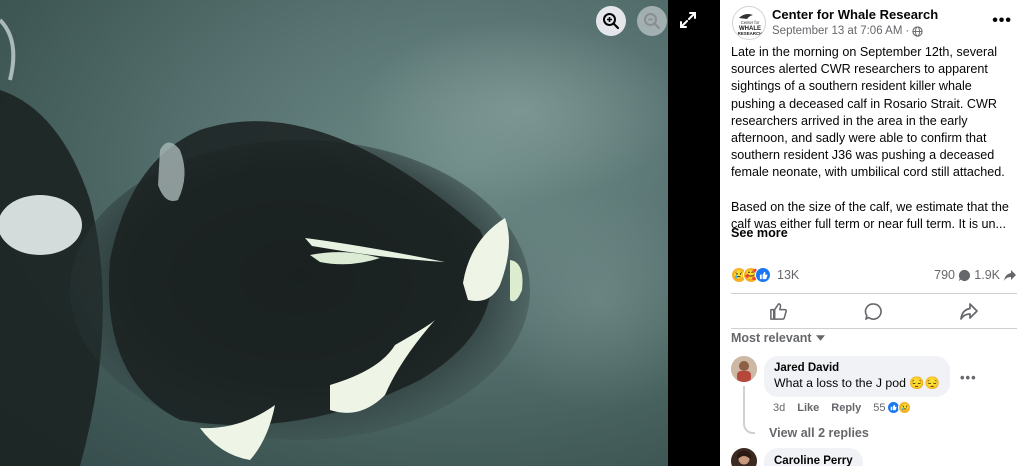 The image size is (1024, 466). Describe the element at coordinates (874, 457) in the screenshot. I see `comment-item: Caroline Perry` at that location.